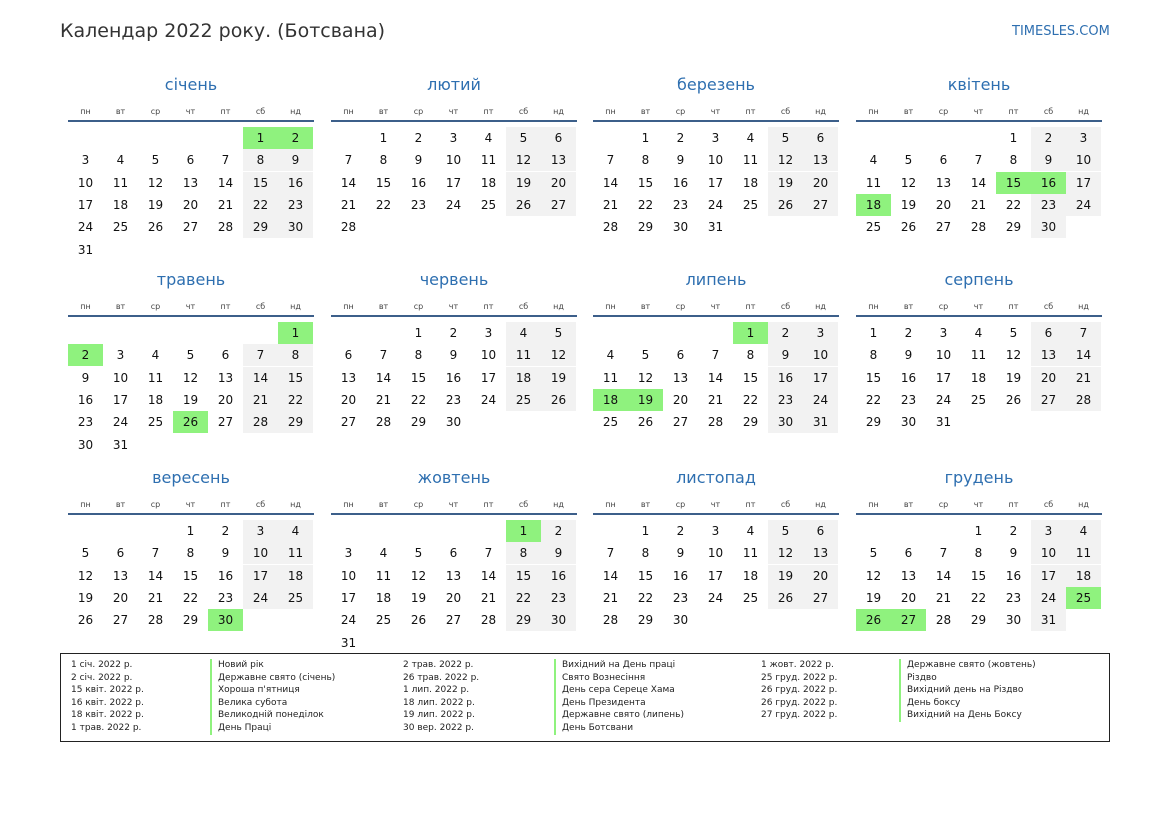  What do you see at coordinates (441, 677) in the screenshot?
I see `legend-date: 26 трав. 2022 р.` at bounding box center [441, 677].